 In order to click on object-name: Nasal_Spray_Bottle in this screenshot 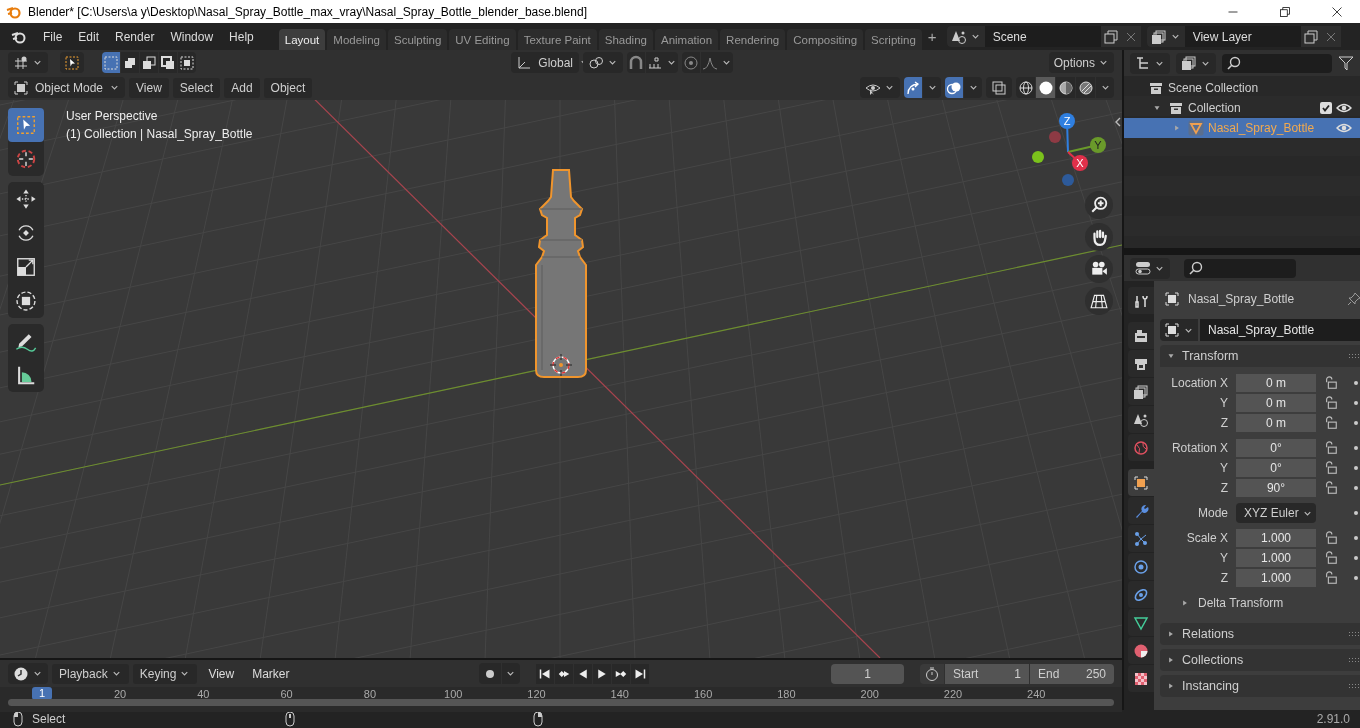, I will do `click(1242, 299)`.